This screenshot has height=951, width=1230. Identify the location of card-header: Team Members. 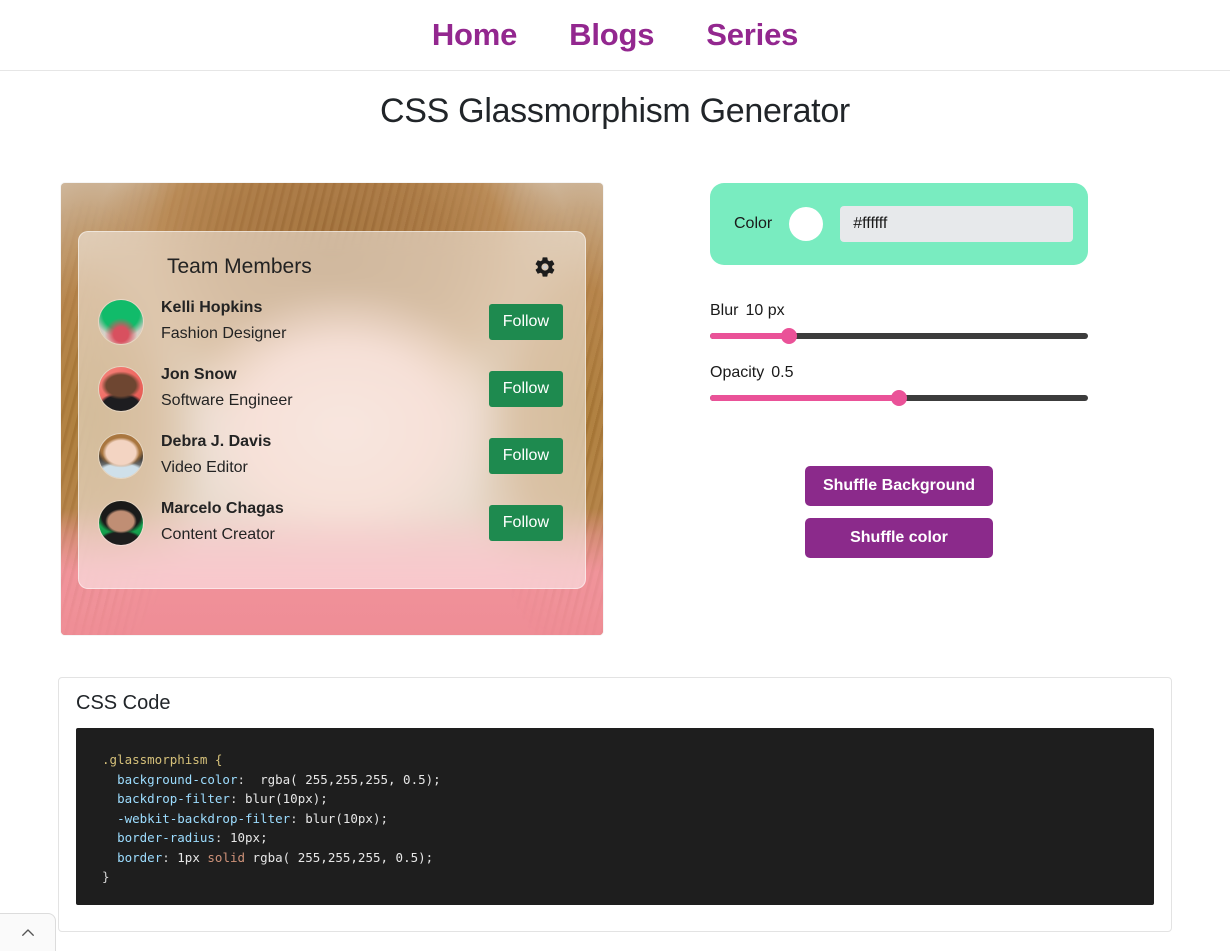
(332, 267).